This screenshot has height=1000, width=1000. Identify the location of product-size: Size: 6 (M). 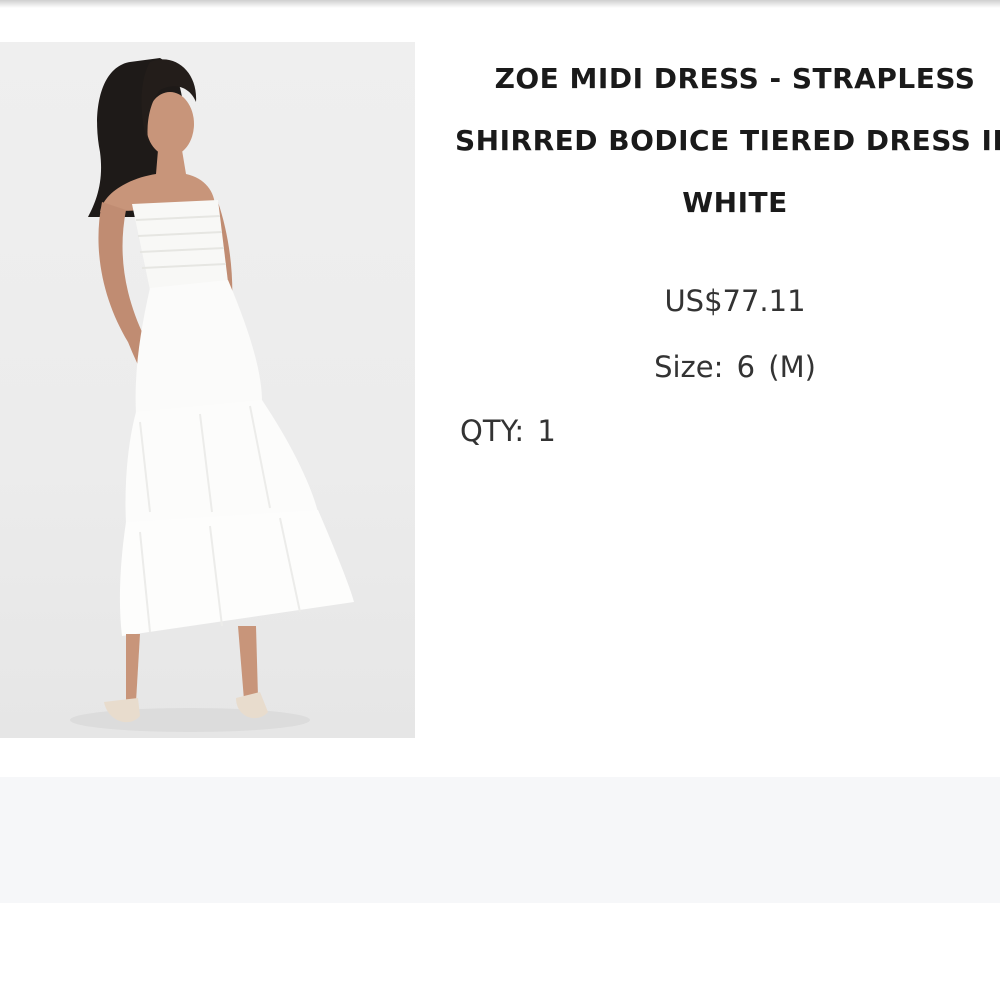
(735, 367).